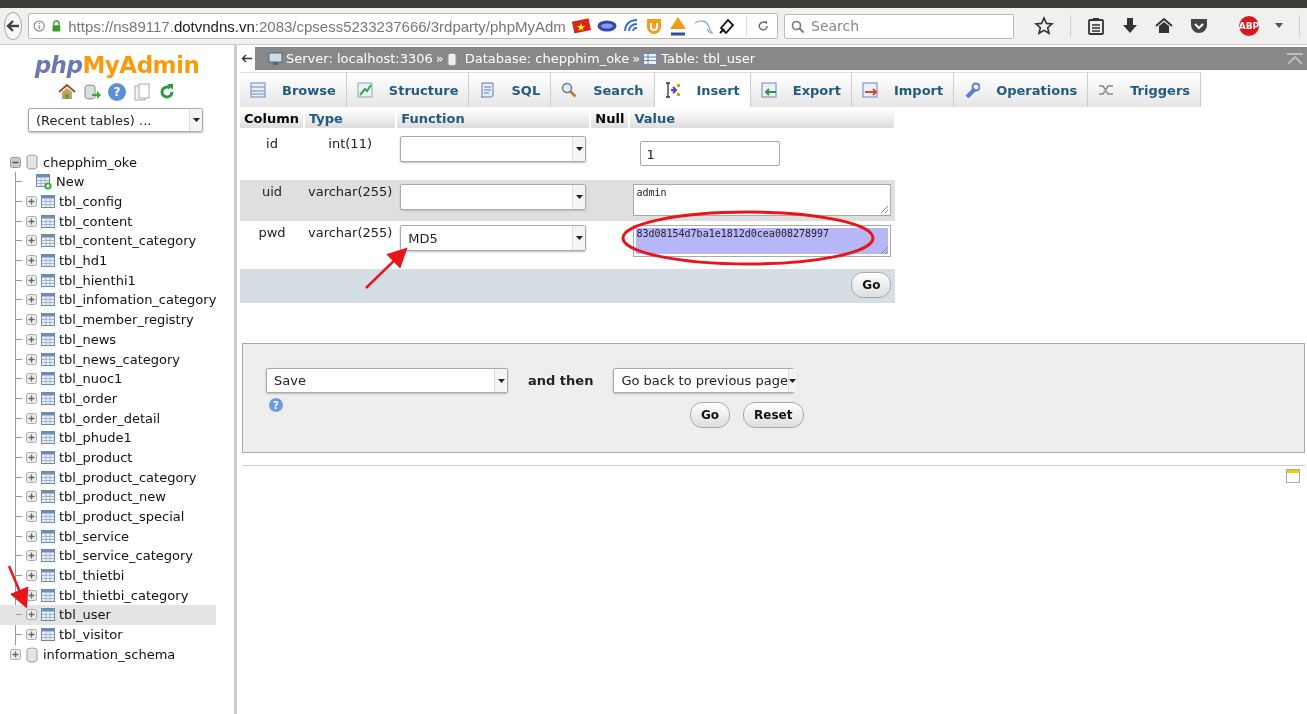 The image size is (1307, 714). I want to click on tab: Operations, so click(1021, 89).